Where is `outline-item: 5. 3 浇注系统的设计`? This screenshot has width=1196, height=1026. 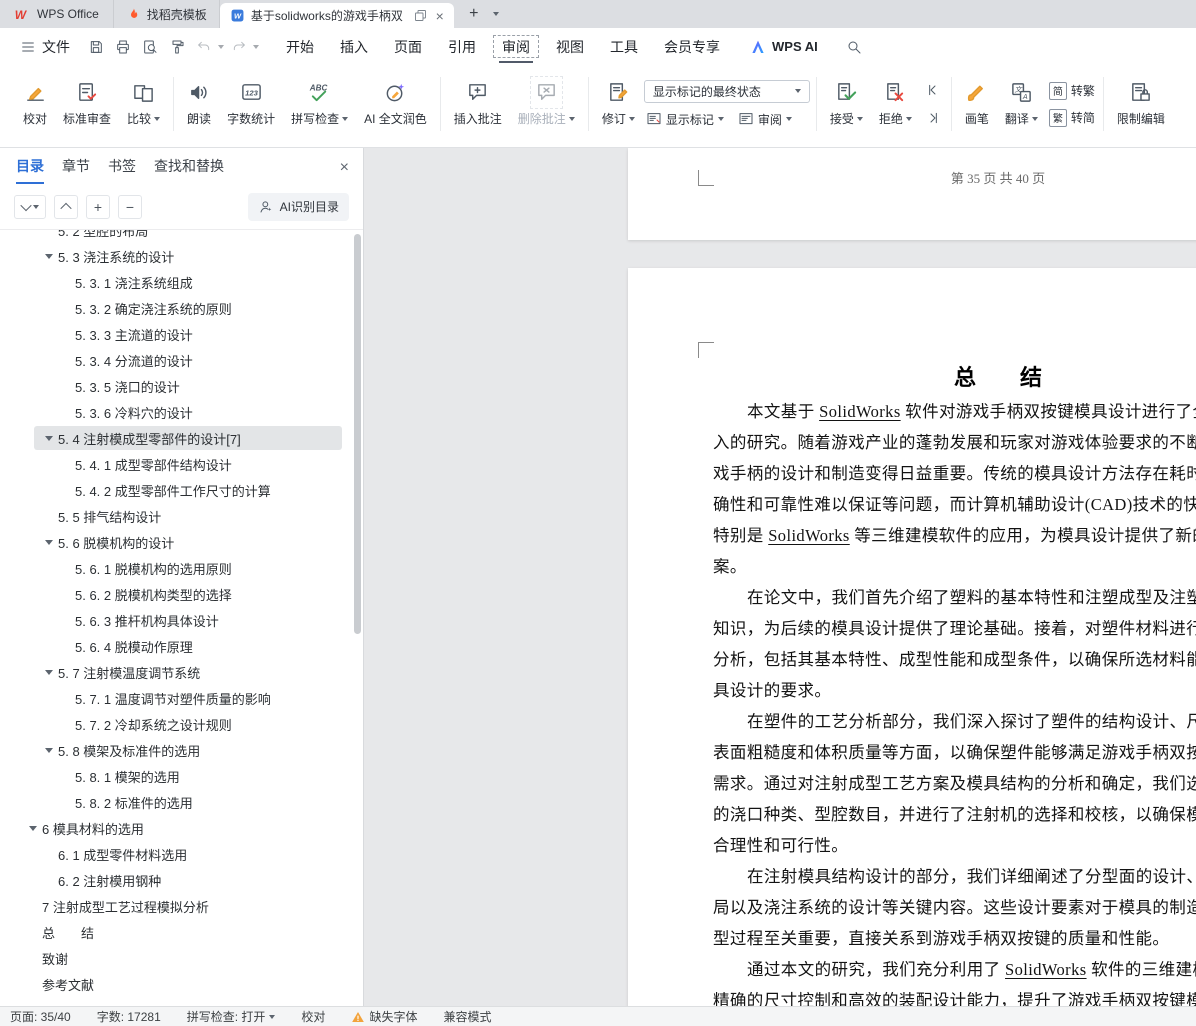
outline-item: 5. 3 浇注系统的设计 is located at coordinates (177, 256).